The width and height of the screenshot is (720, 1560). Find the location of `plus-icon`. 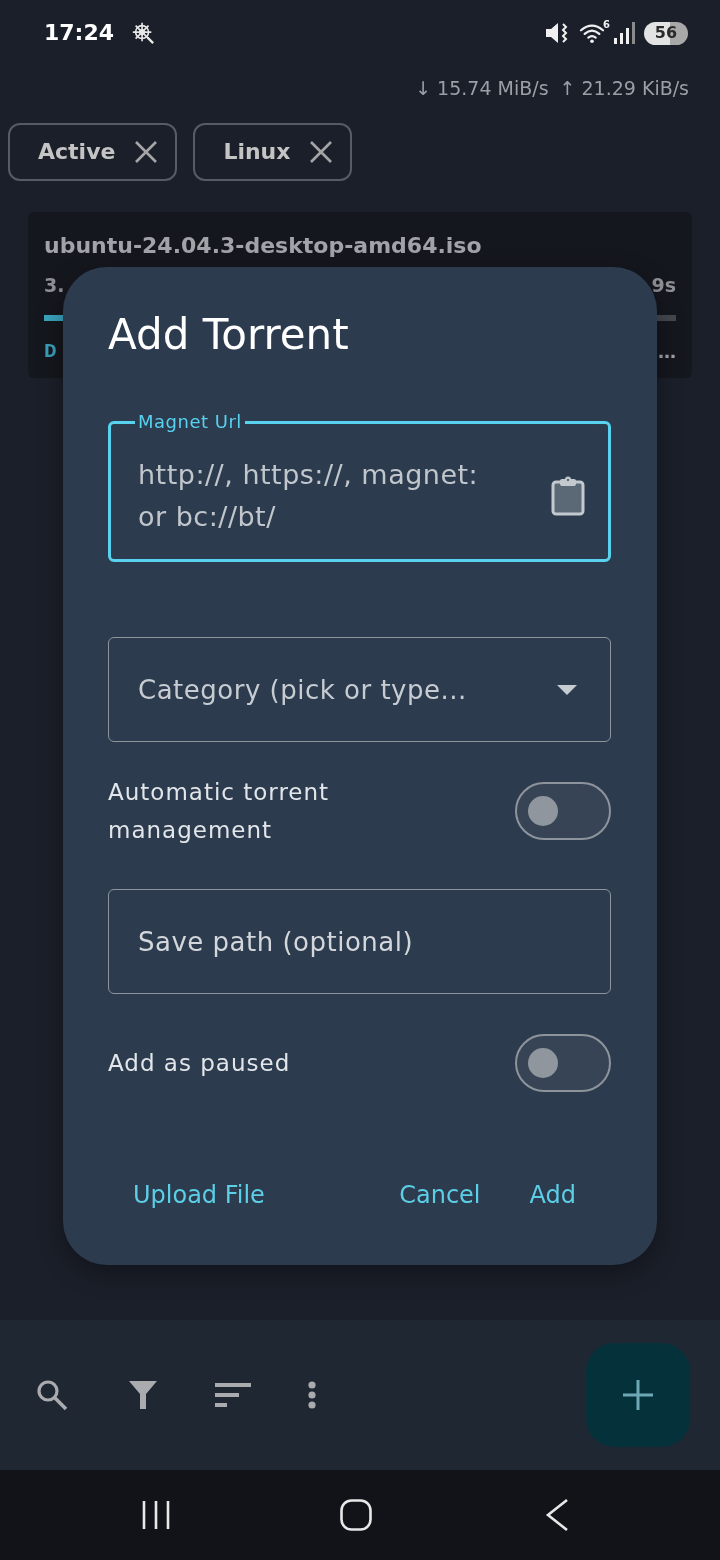

plus-icon is located at coordinates (638, 1395).